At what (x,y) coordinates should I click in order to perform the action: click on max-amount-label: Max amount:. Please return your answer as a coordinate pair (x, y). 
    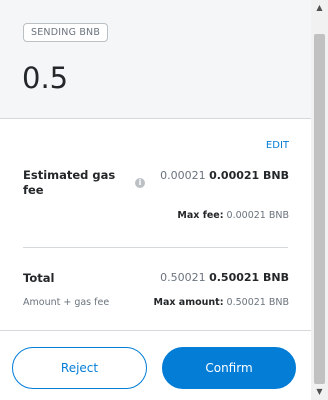
    Looking at the image, I should click on (188, 302).